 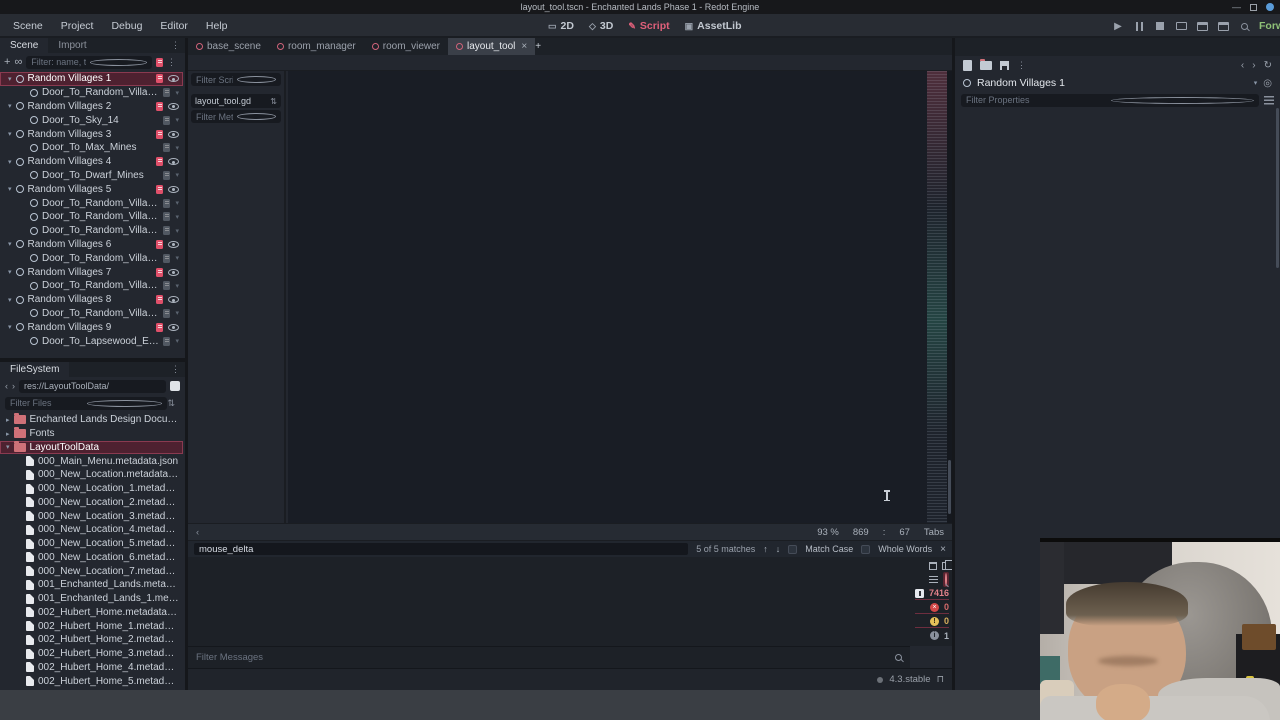 What do you see at coordinates (126, 26) in the screenshot?
I see `menu-debug: Debug` at bounding box center [126, 26].